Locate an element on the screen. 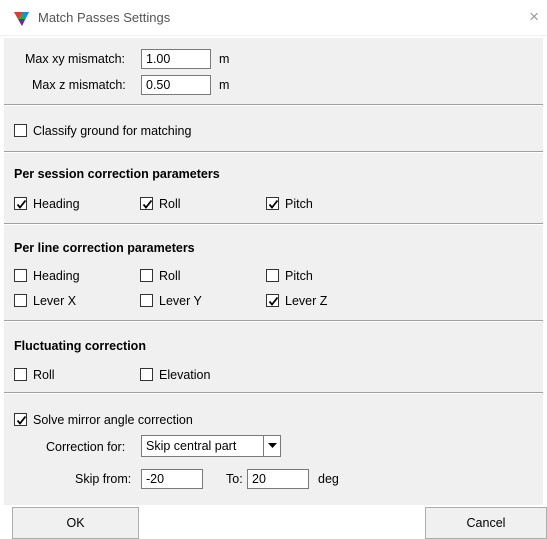 Image resolution: width=547 pixels, height=539 pixels. chevron-down-icon is located at coordinates (272, 445).